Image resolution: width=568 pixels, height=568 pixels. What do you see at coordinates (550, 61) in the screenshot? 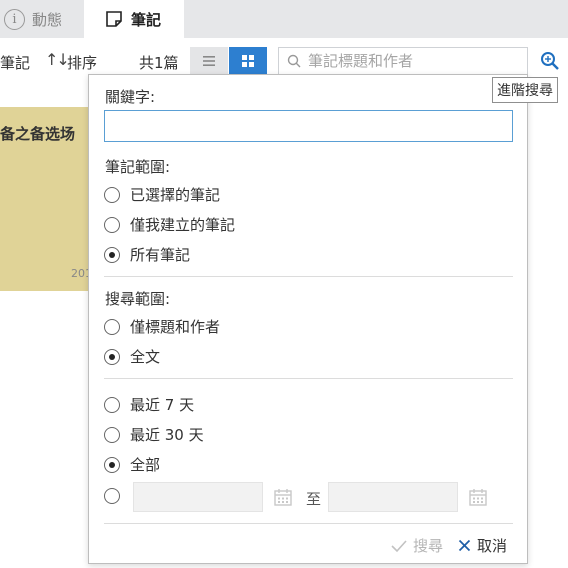
I see `advanced-search-icon` at bounding box center [550, 61].